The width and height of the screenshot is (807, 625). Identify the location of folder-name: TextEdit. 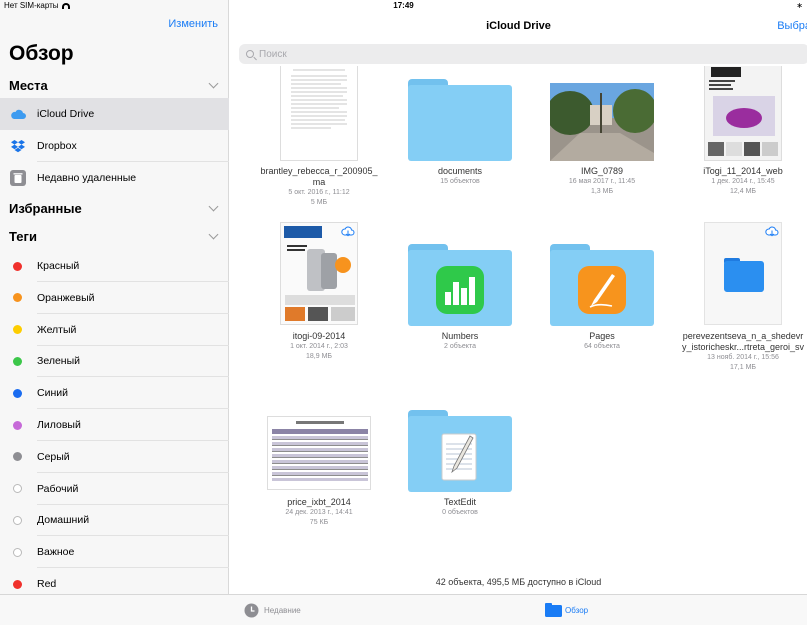
(459, 502).